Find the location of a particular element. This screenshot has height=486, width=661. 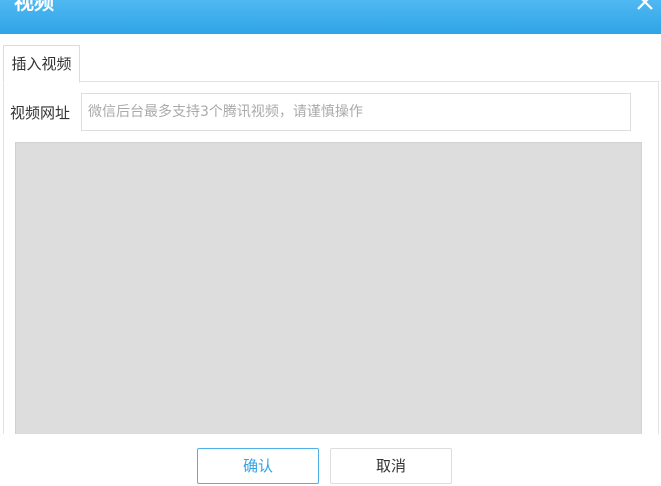

cancel-button: 取消 is located at coordinates (391, 466).